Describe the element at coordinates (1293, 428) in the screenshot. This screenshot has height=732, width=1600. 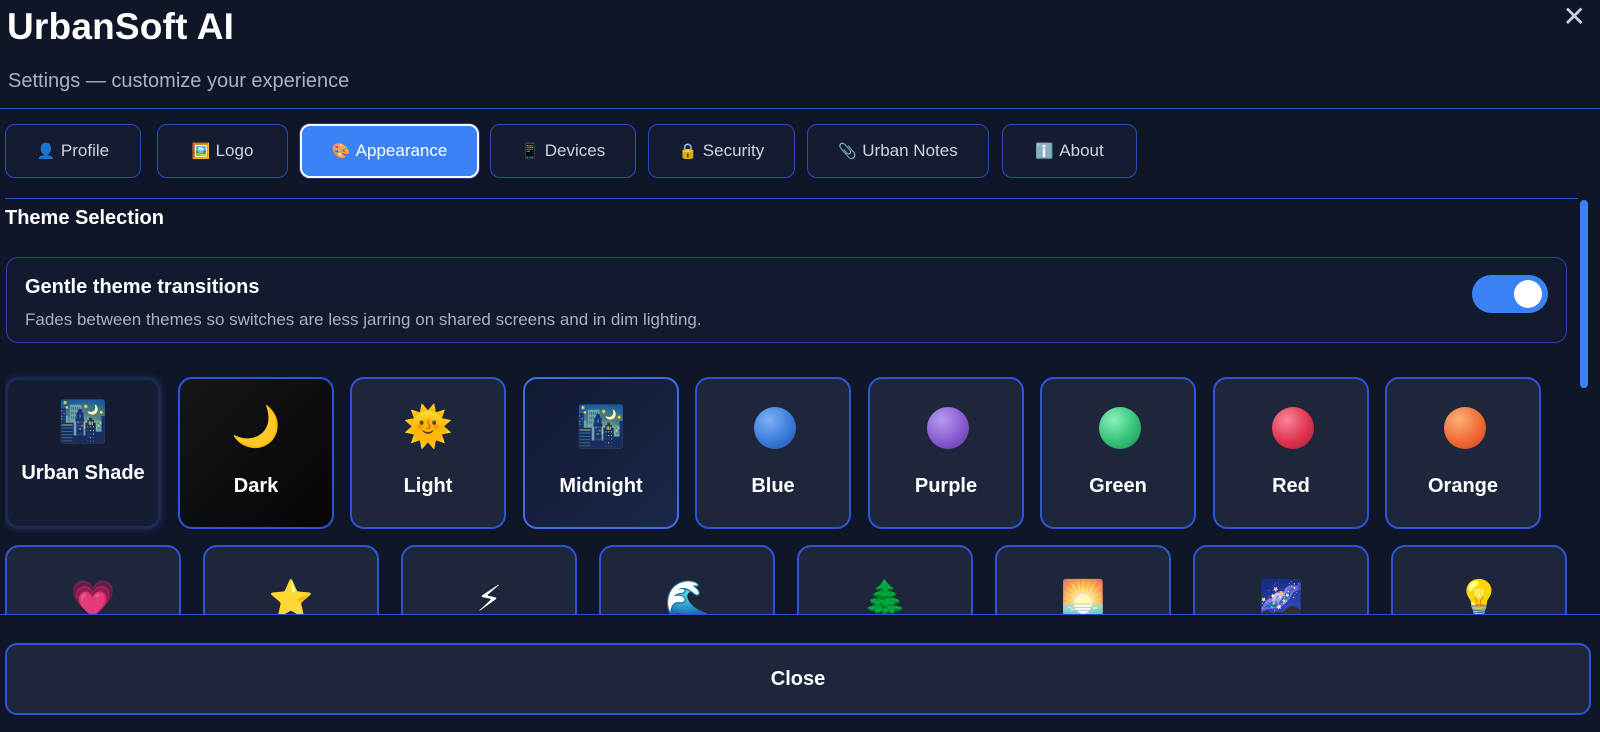
I see `red-orb-icon` at that location.